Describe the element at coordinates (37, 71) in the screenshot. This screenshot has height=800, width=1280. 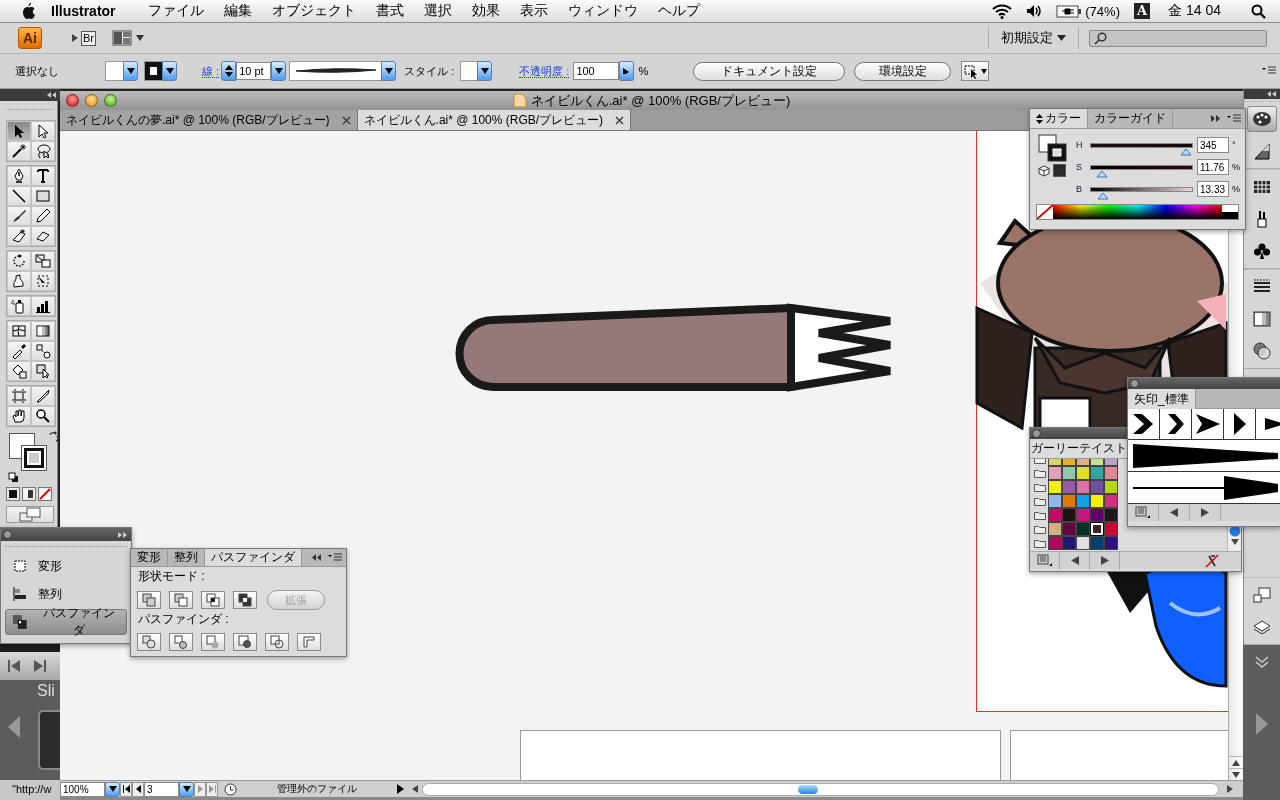
I see `selection-status: 選択なし` at that location.